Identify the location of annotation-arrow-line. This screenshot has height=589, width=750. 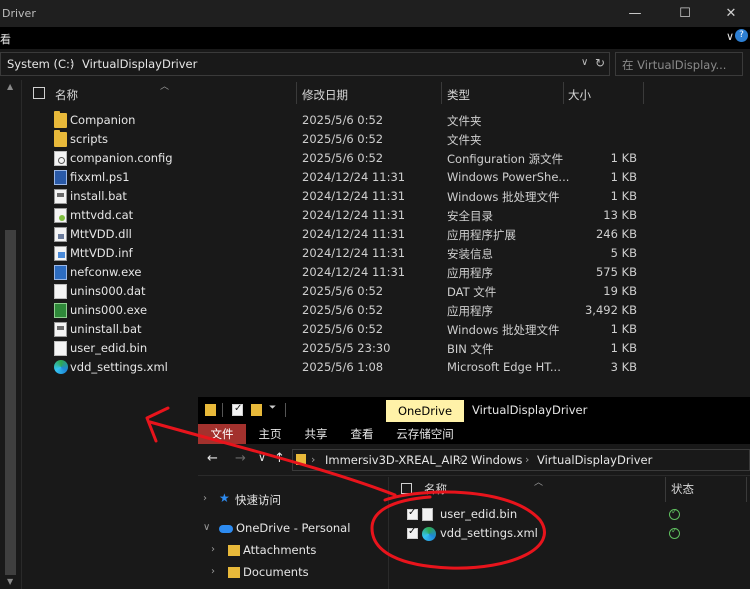
(272, 458).